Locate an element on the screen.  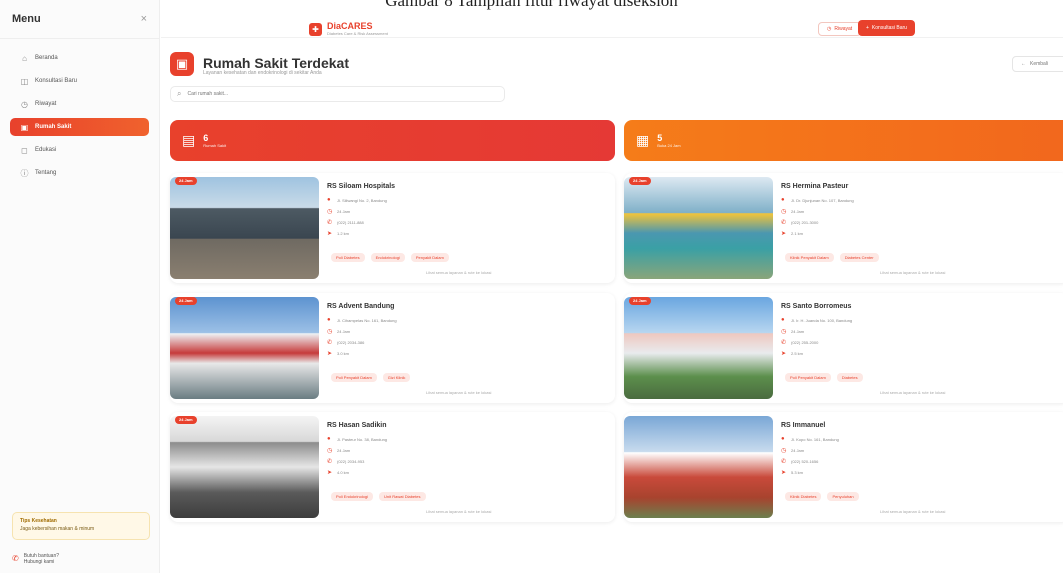
hospital-phone: ✆ (022) 520-1656 is located at coordinates (800, 462).